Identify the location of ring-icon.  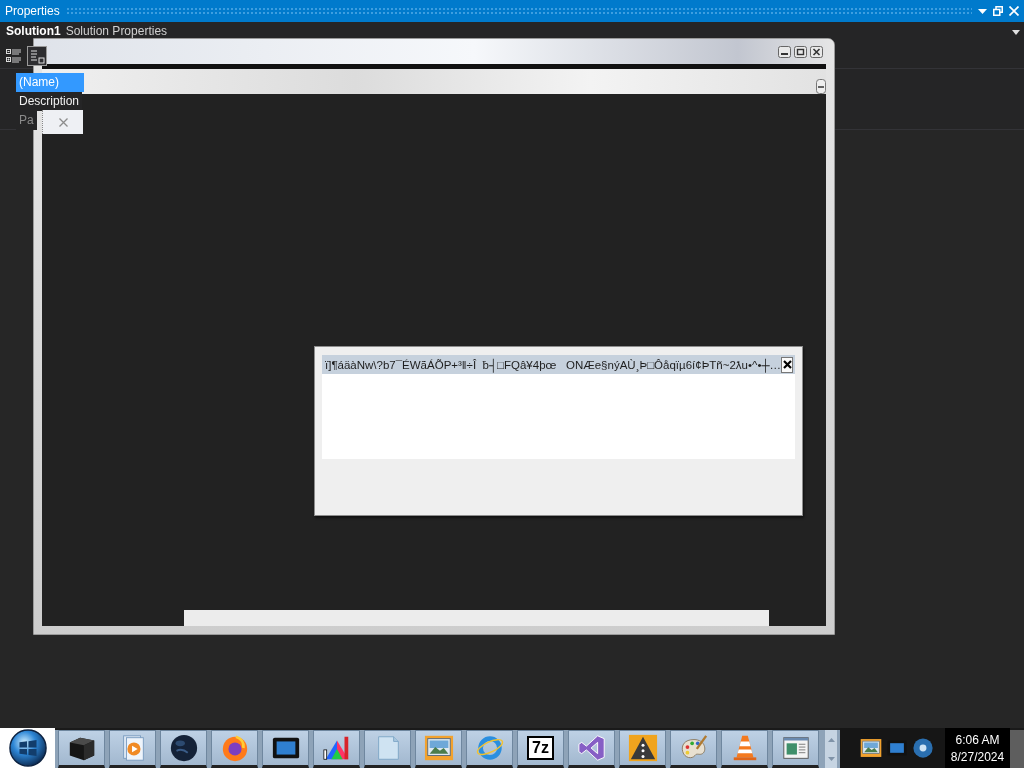
(489, 748).